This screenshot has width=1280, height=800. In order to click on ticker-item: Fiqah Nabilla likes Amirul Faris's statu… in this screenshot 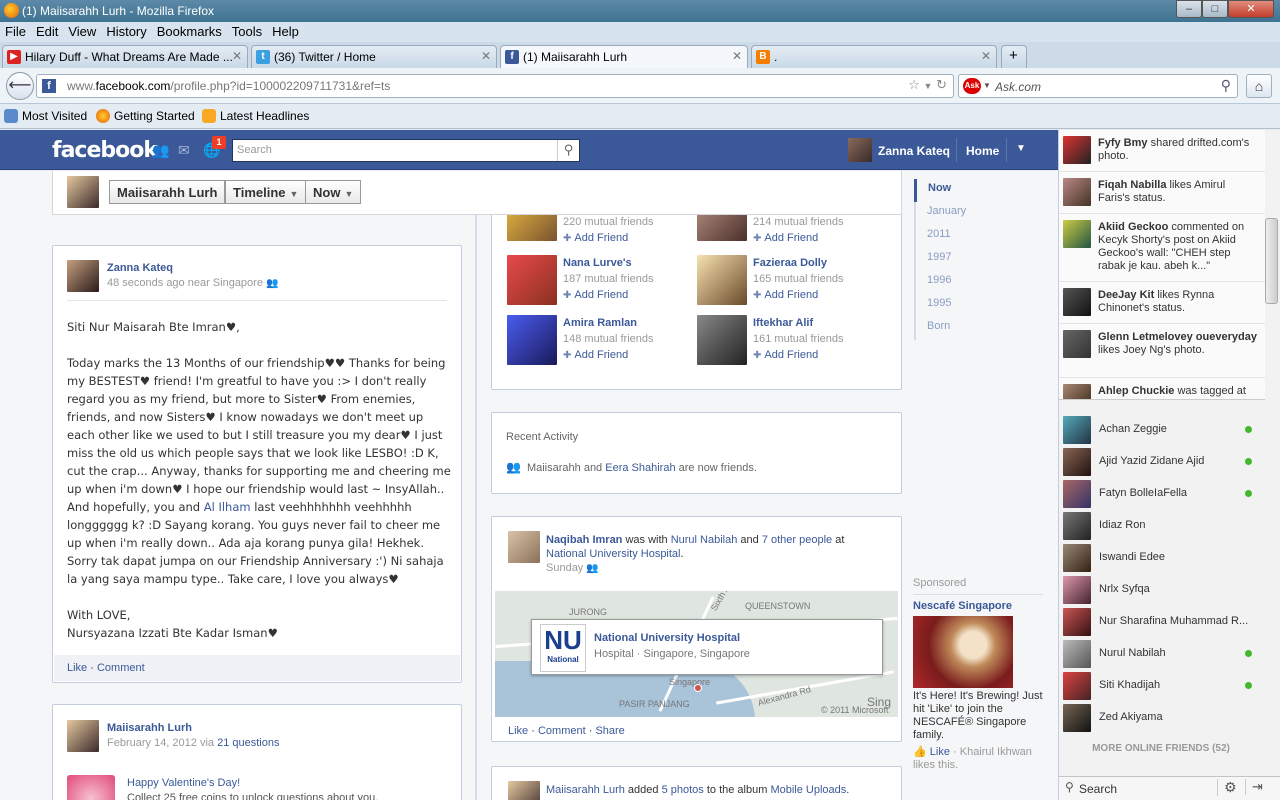, I will do `click(1162, 193)`.